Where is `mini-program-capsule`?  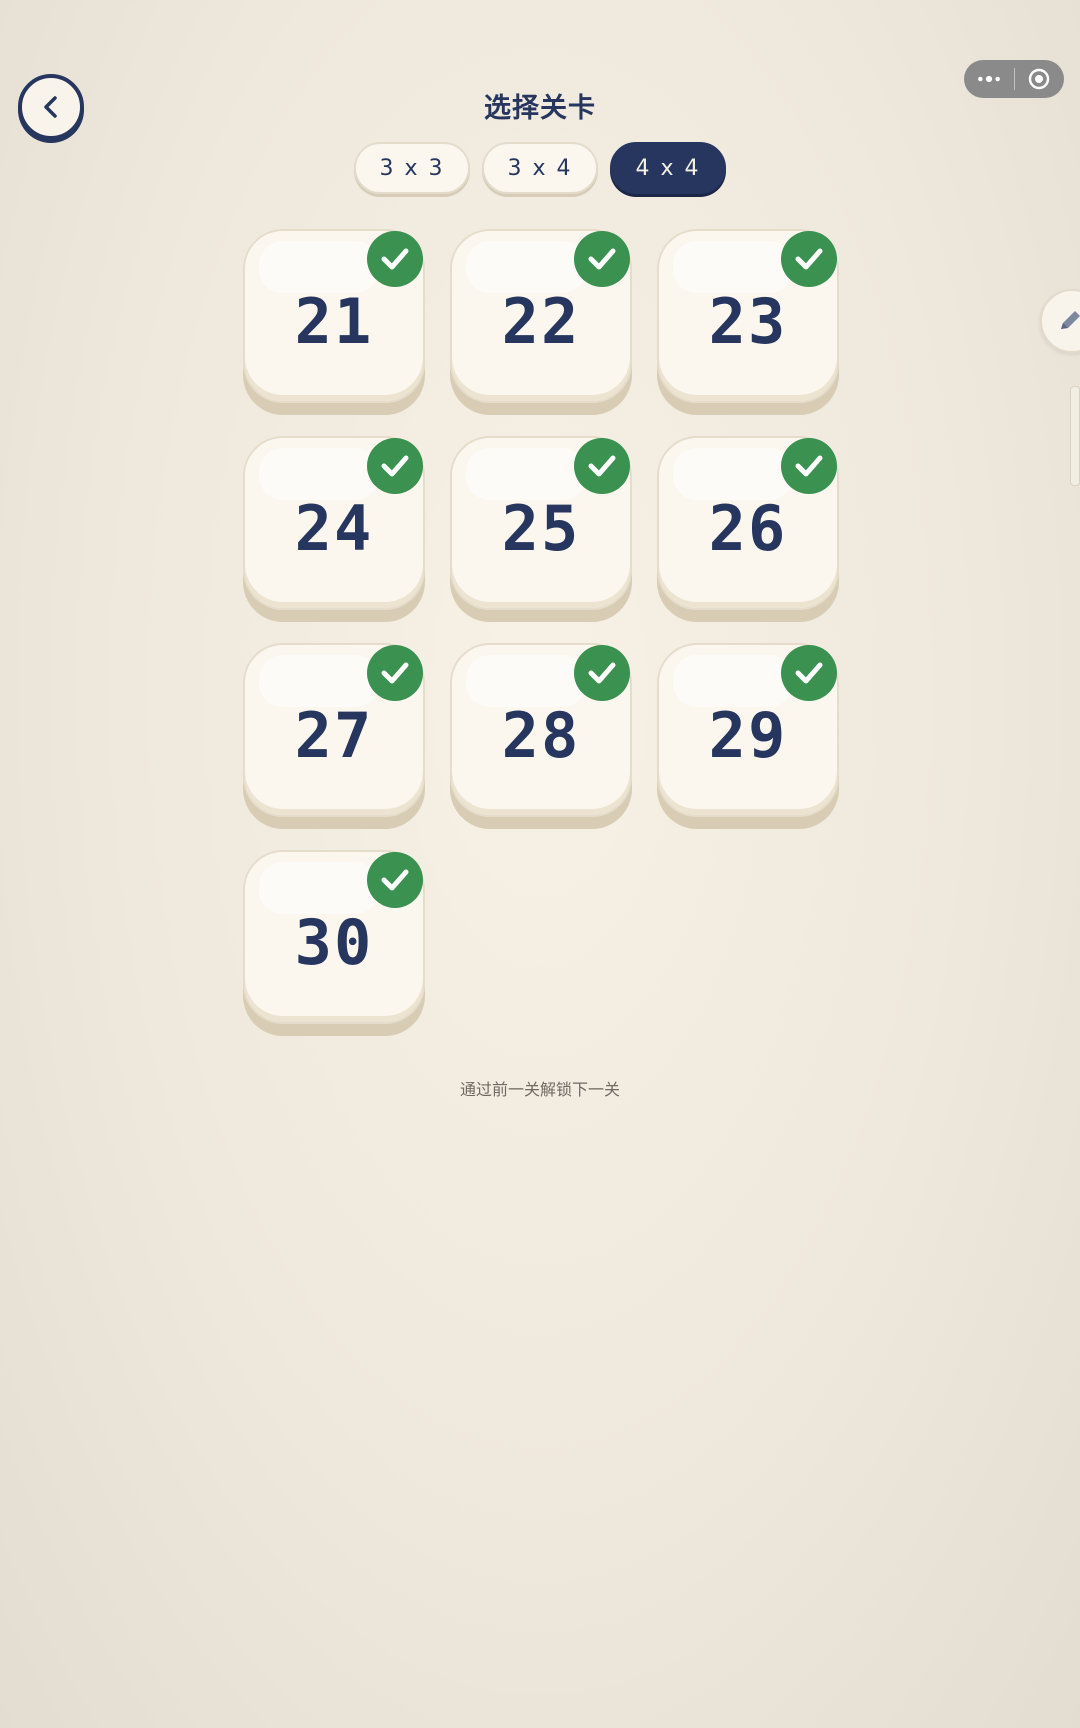
mini-program-capsule is located at coordinates (1014, 79).